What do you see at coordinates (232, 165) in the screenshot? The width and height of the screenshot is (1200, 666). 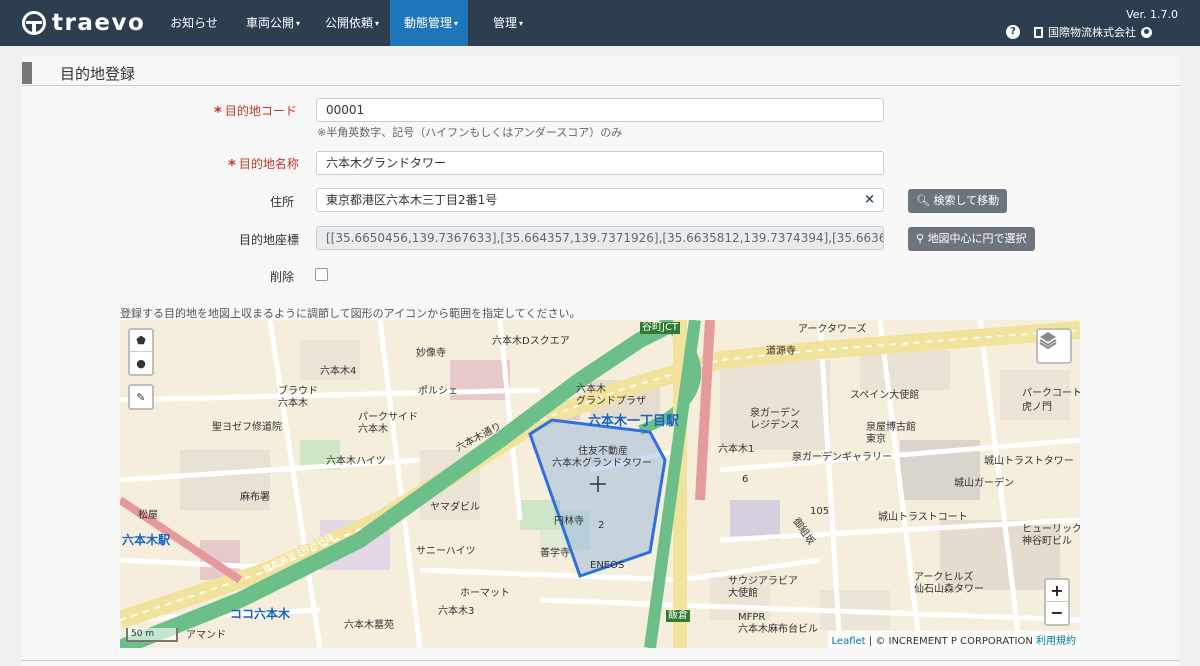 I see `required-mark: *` at bounding box center [232, 165].